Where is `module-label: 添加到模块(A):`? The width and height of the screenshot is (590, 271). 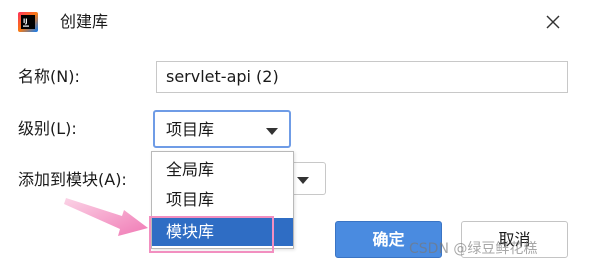
module-label: 添加到模块(A): is located at coordinates (72, 179).